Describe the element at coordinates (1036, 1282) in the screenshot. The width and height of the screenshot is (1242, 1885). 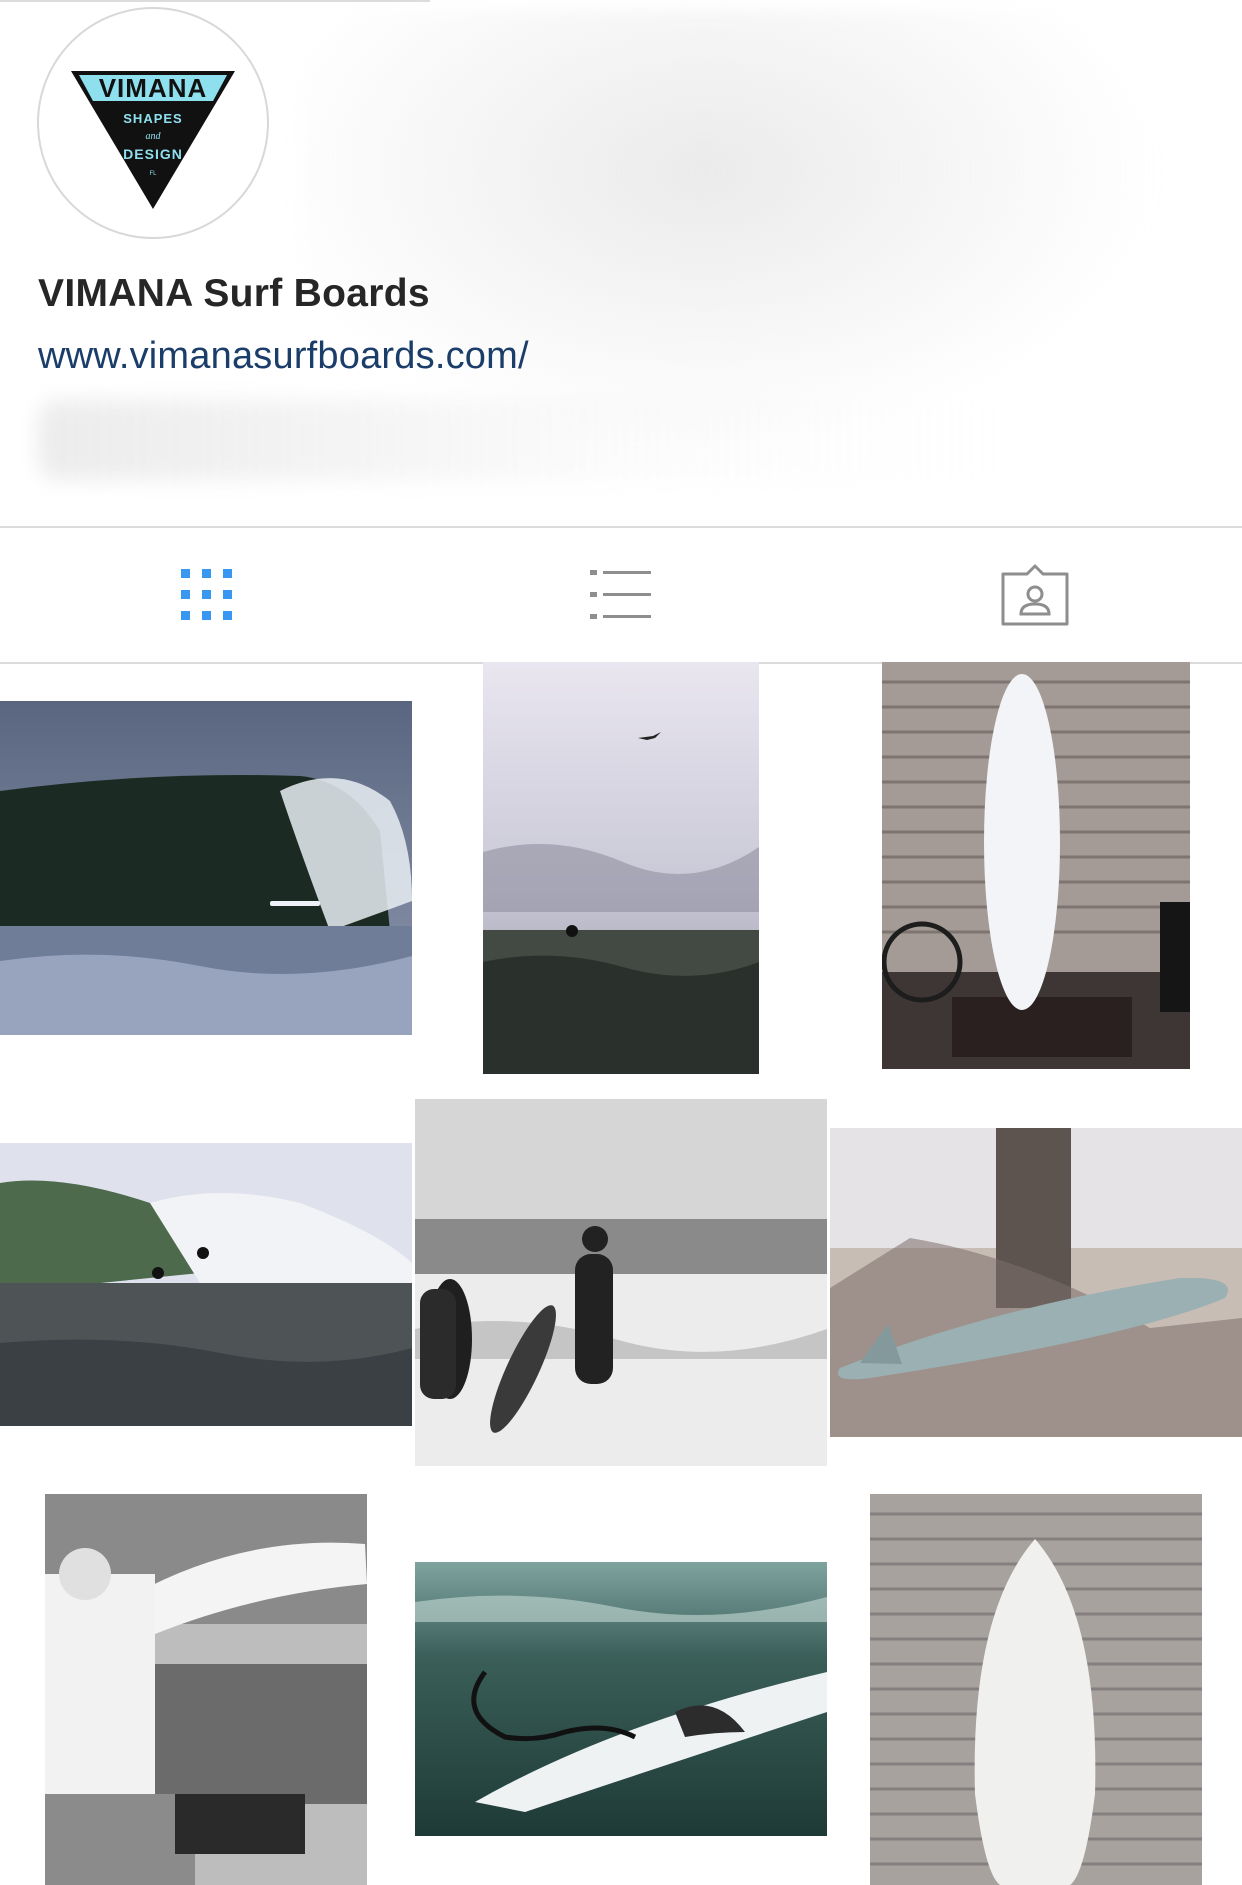
I see `grid-post-board-on-sand` at that location.